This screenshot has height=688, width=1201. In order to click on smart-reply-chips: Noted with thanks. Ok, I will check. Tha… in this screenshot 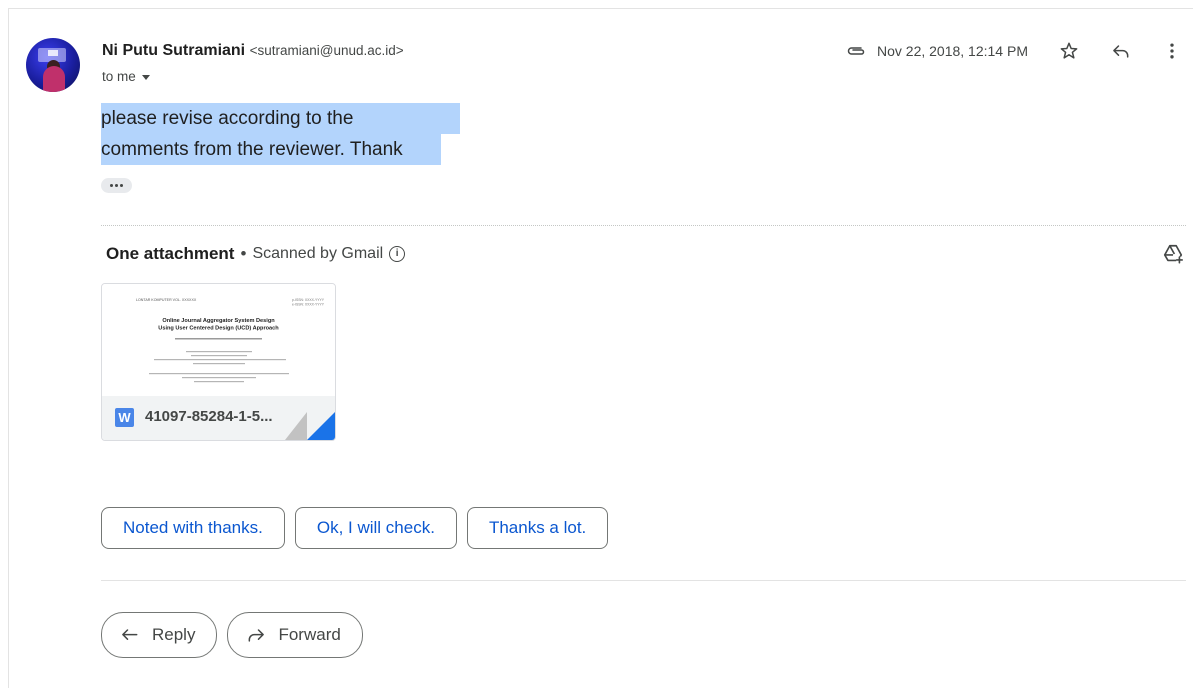, I will do `click(355, 528)`.